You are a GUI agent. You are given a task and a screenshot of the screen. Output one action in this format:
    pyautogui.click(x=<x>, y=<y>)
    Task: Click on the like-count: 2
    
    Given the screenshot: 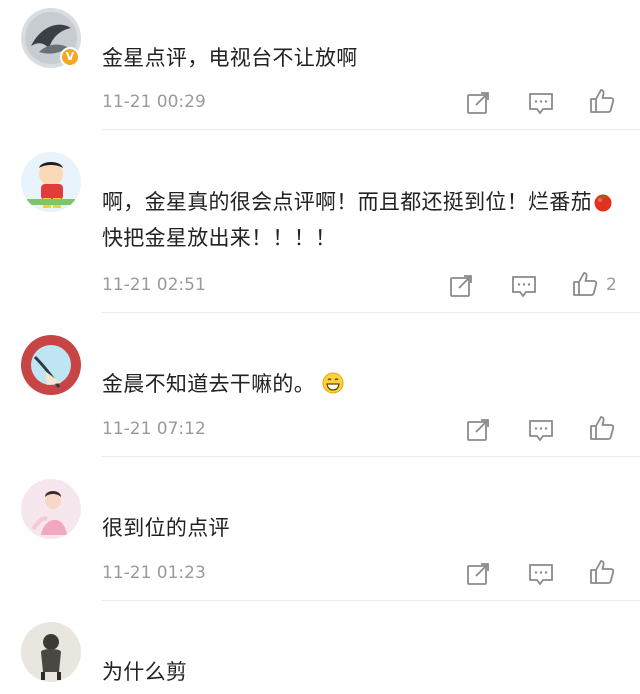 What is the action you would take?
    pyautogui.click(x=611, y=285)
    